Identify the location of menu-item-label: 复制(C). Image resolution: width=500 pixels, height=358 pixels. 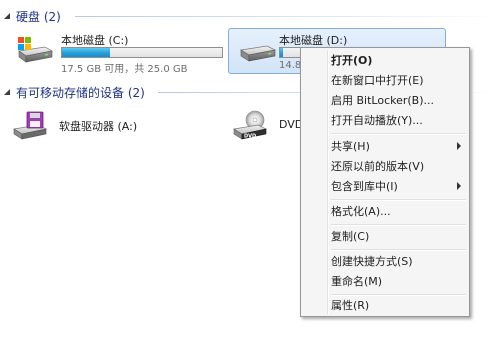
(350, 236).